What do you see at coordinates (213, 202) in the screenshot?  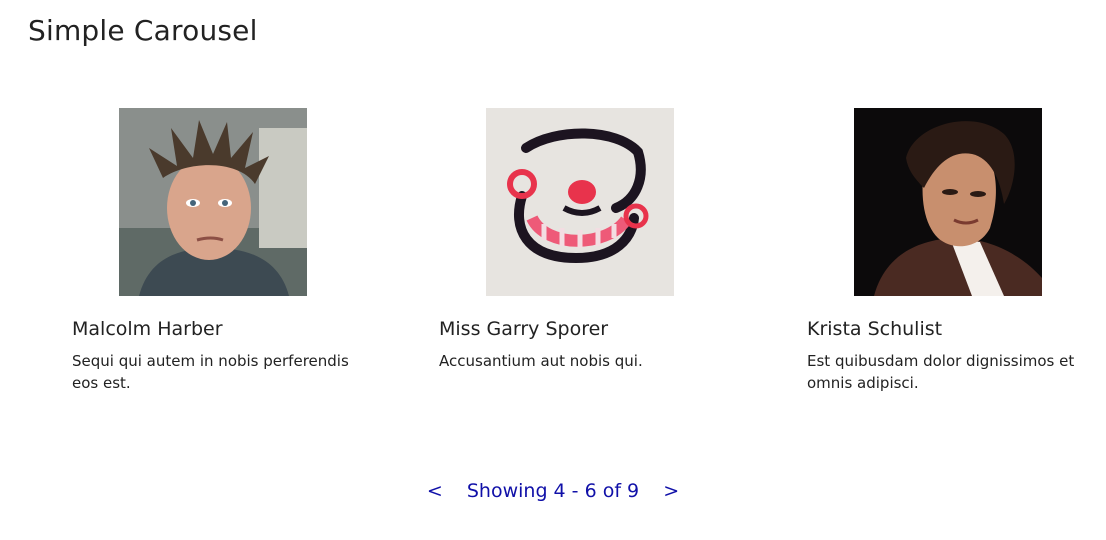 I see `avatar-photo` at bounding box center [213, 202].